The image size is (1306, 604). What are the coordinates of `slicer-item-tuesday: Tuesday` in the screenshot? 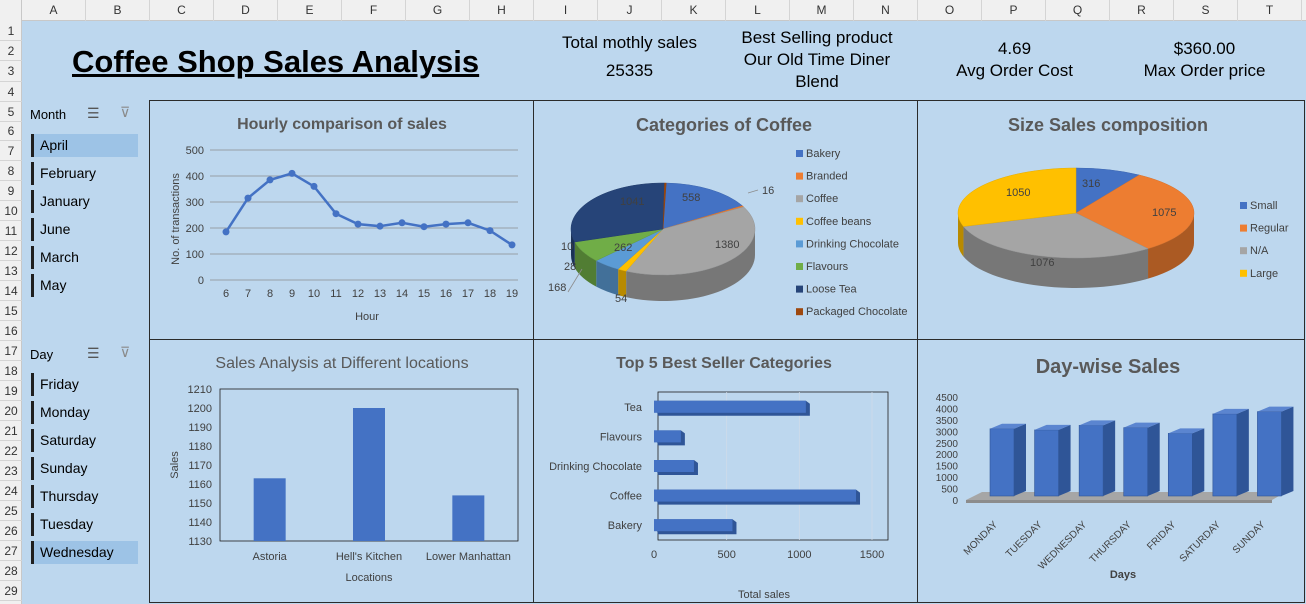 It's located at (84, 524).